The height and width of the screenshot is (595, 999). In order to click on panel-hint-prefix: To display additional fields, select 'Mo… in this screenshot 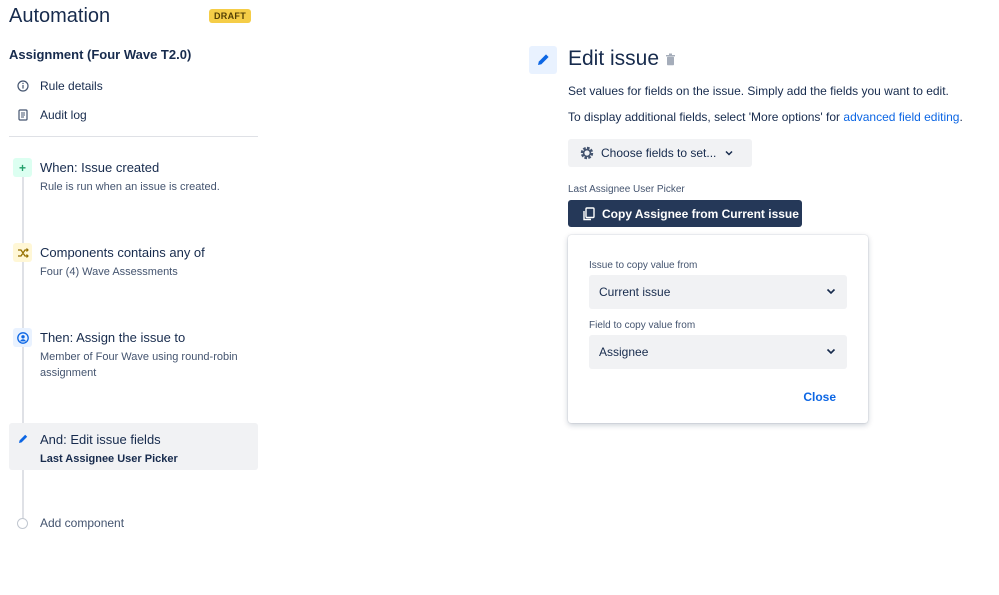, I will do `click(706, 117)`.